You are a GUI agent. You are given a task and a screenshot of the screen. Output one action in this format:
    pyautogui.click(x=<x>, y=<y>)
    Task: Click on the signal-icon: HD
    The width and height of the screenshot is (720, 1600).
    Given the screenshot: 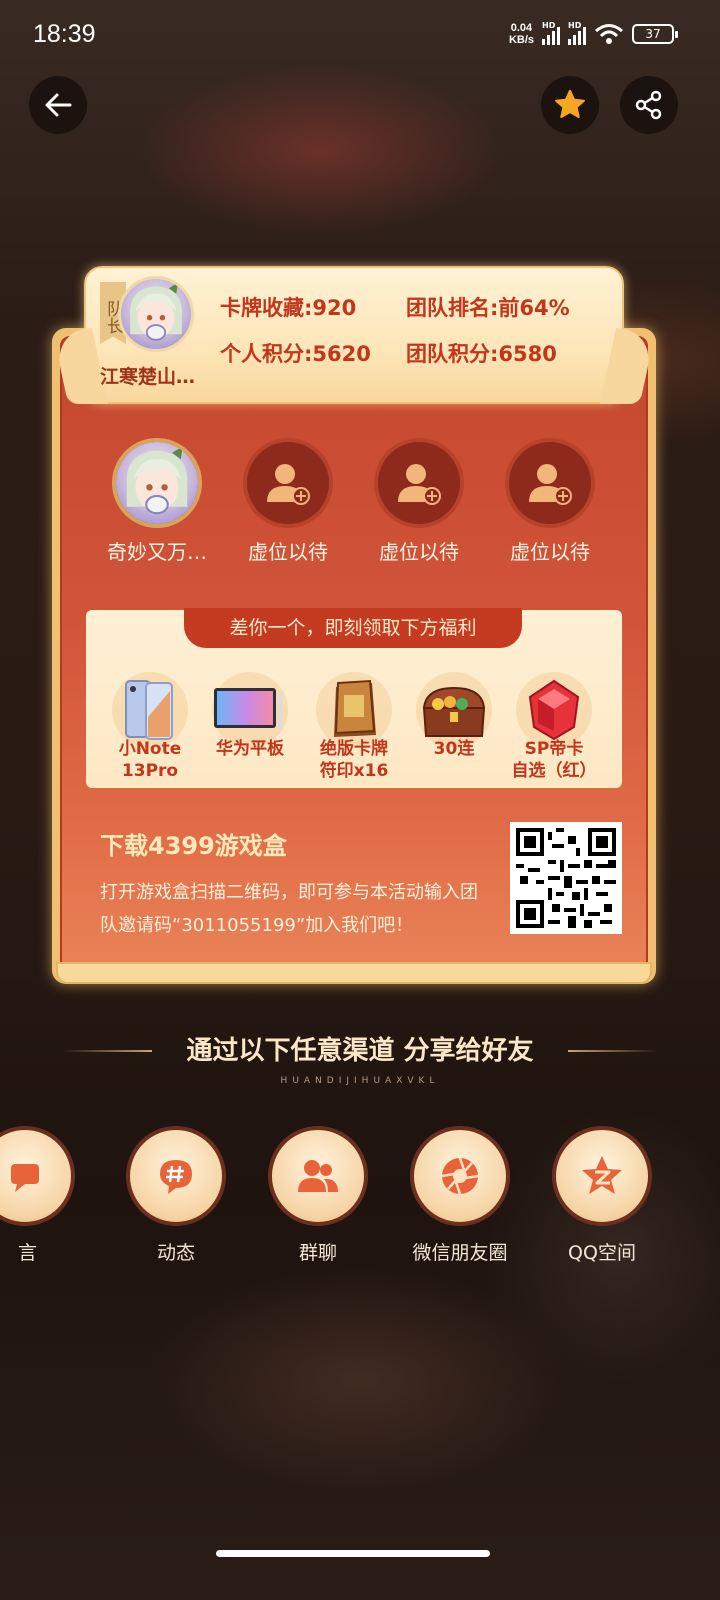 What is the action you would take?
    pyautogui.click(x=551, y=33)
    